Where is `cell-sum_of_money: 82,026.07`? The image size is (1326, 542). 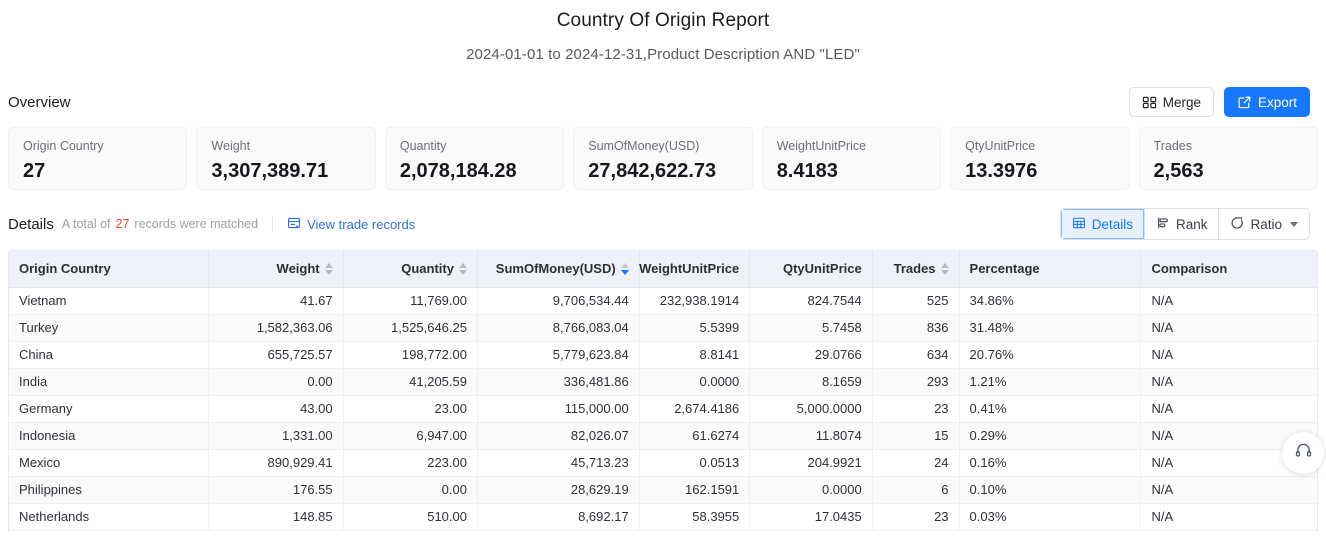 cell-sum_of_money: 82,026.07 is located at coordinates (558, 436).